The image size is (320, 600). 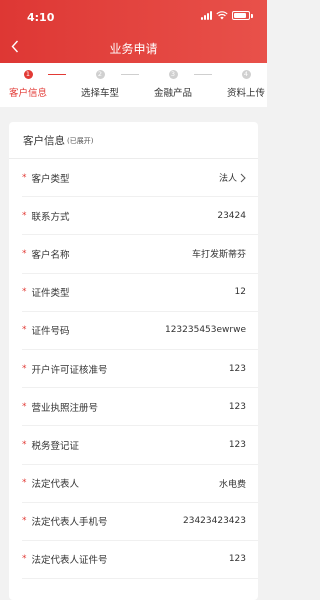 I want to click on signal-icon, so click(x=206, y=15).